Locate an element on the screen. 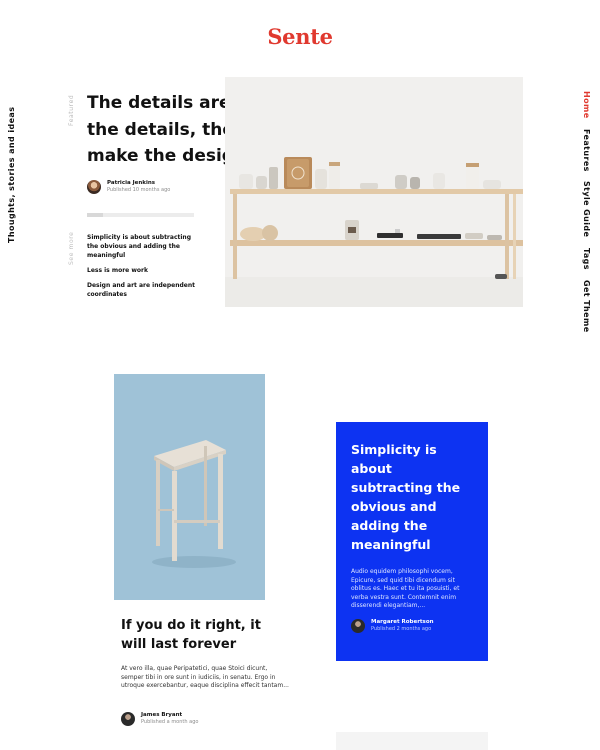 The image size is (600, 750). see-more-item: Less is more work is located at coordinates (144, 270).